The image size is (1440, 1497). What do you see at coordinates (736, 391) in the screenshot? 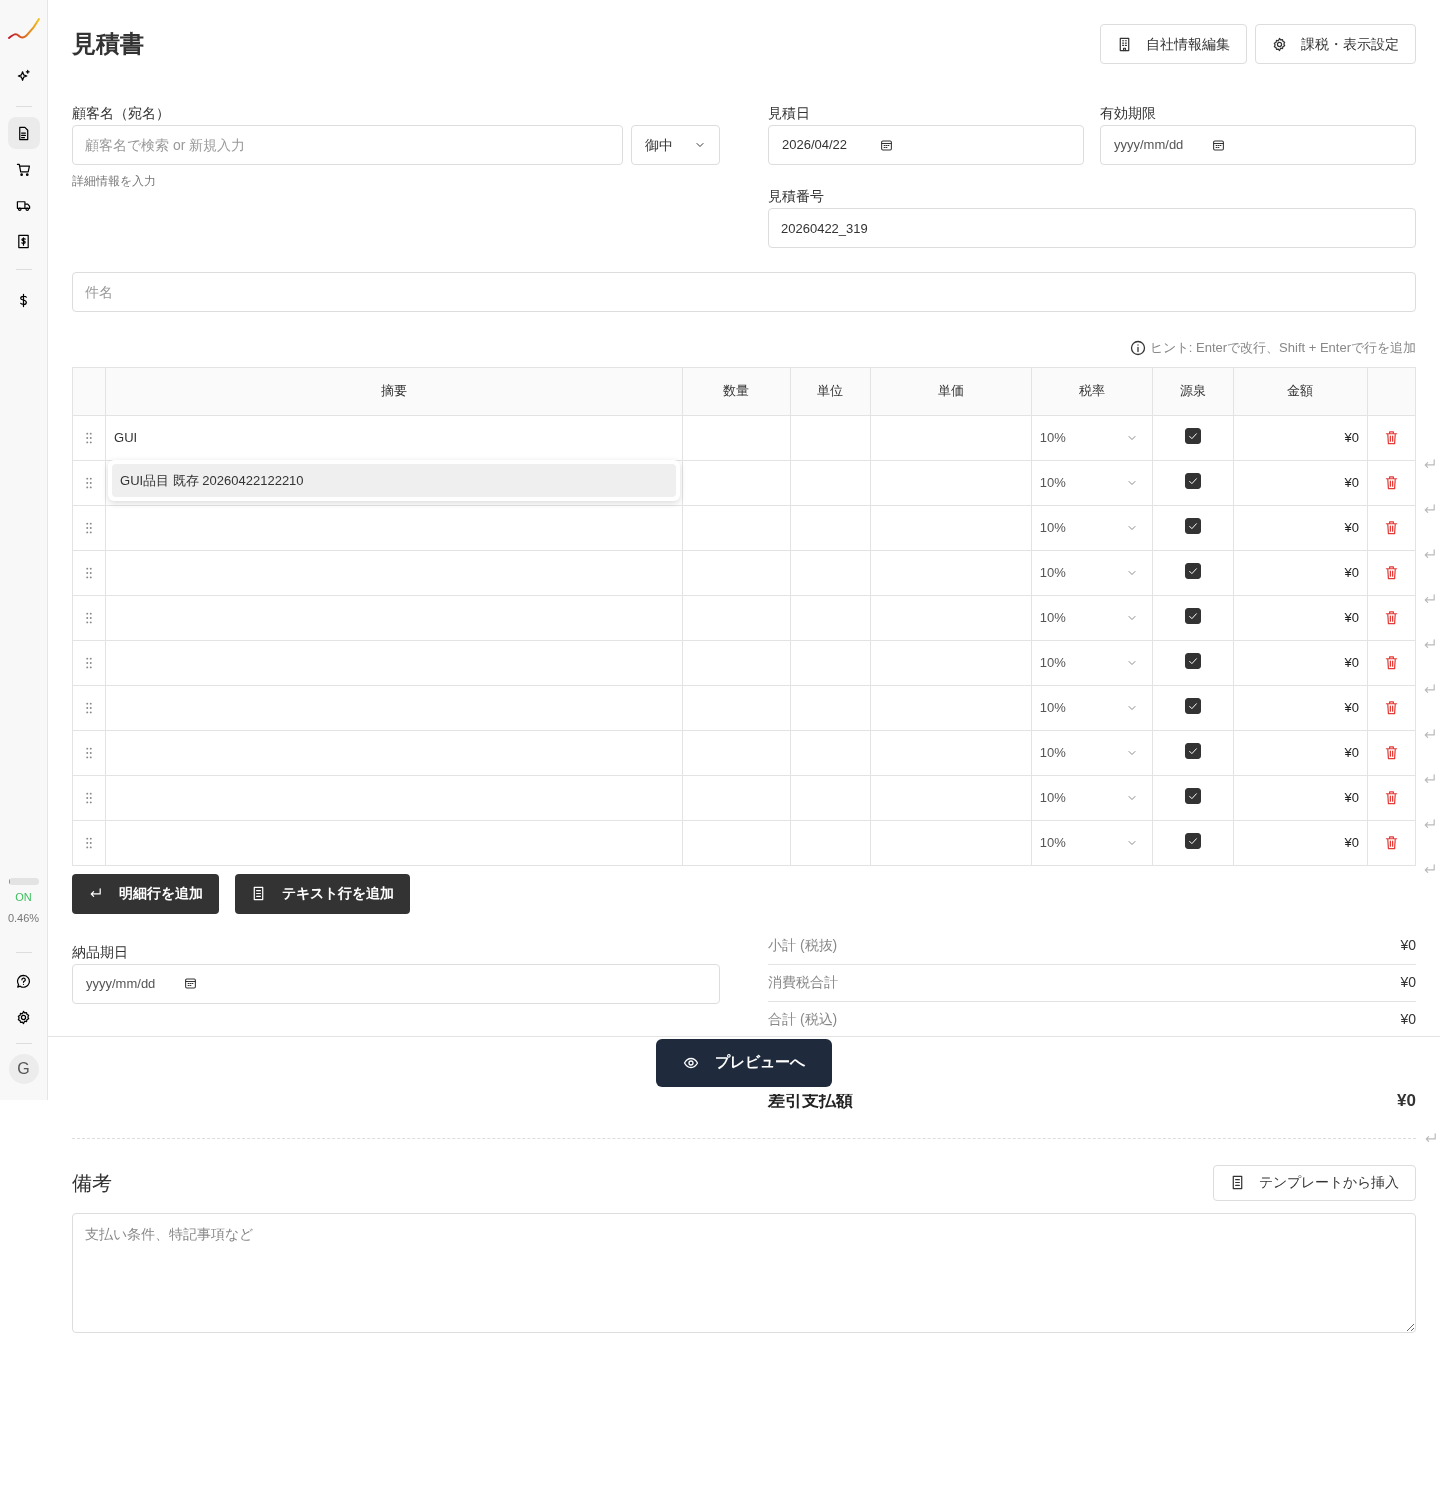
I see `column-header: 数量` at bounding box center [736, 391].